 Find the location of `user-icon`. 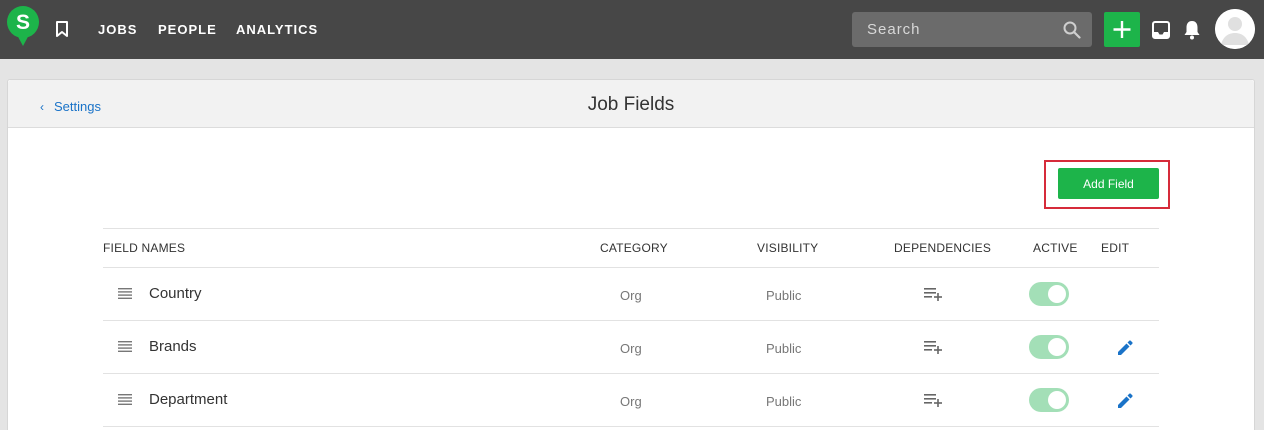

user-icon is located at coordinates (1235, 29).